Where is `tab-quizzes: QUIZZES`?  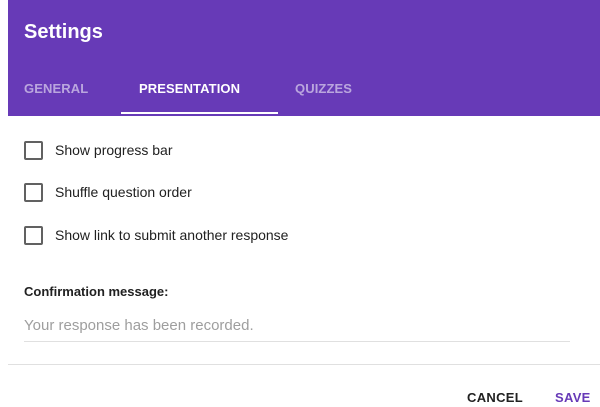
tab-quizzes: QUIZZES is located at coordinates (323, 88).